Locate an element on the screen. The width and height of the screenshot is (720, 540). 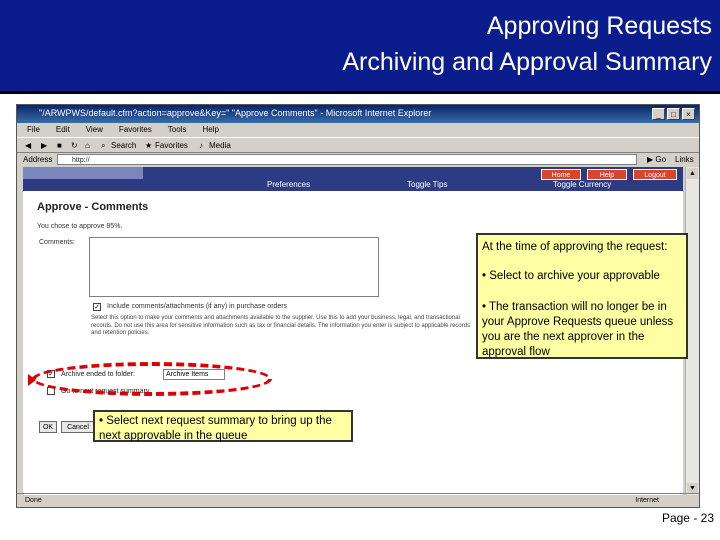
approve-intro: You chose to approve 85%. is located at coordinates (80, 226).